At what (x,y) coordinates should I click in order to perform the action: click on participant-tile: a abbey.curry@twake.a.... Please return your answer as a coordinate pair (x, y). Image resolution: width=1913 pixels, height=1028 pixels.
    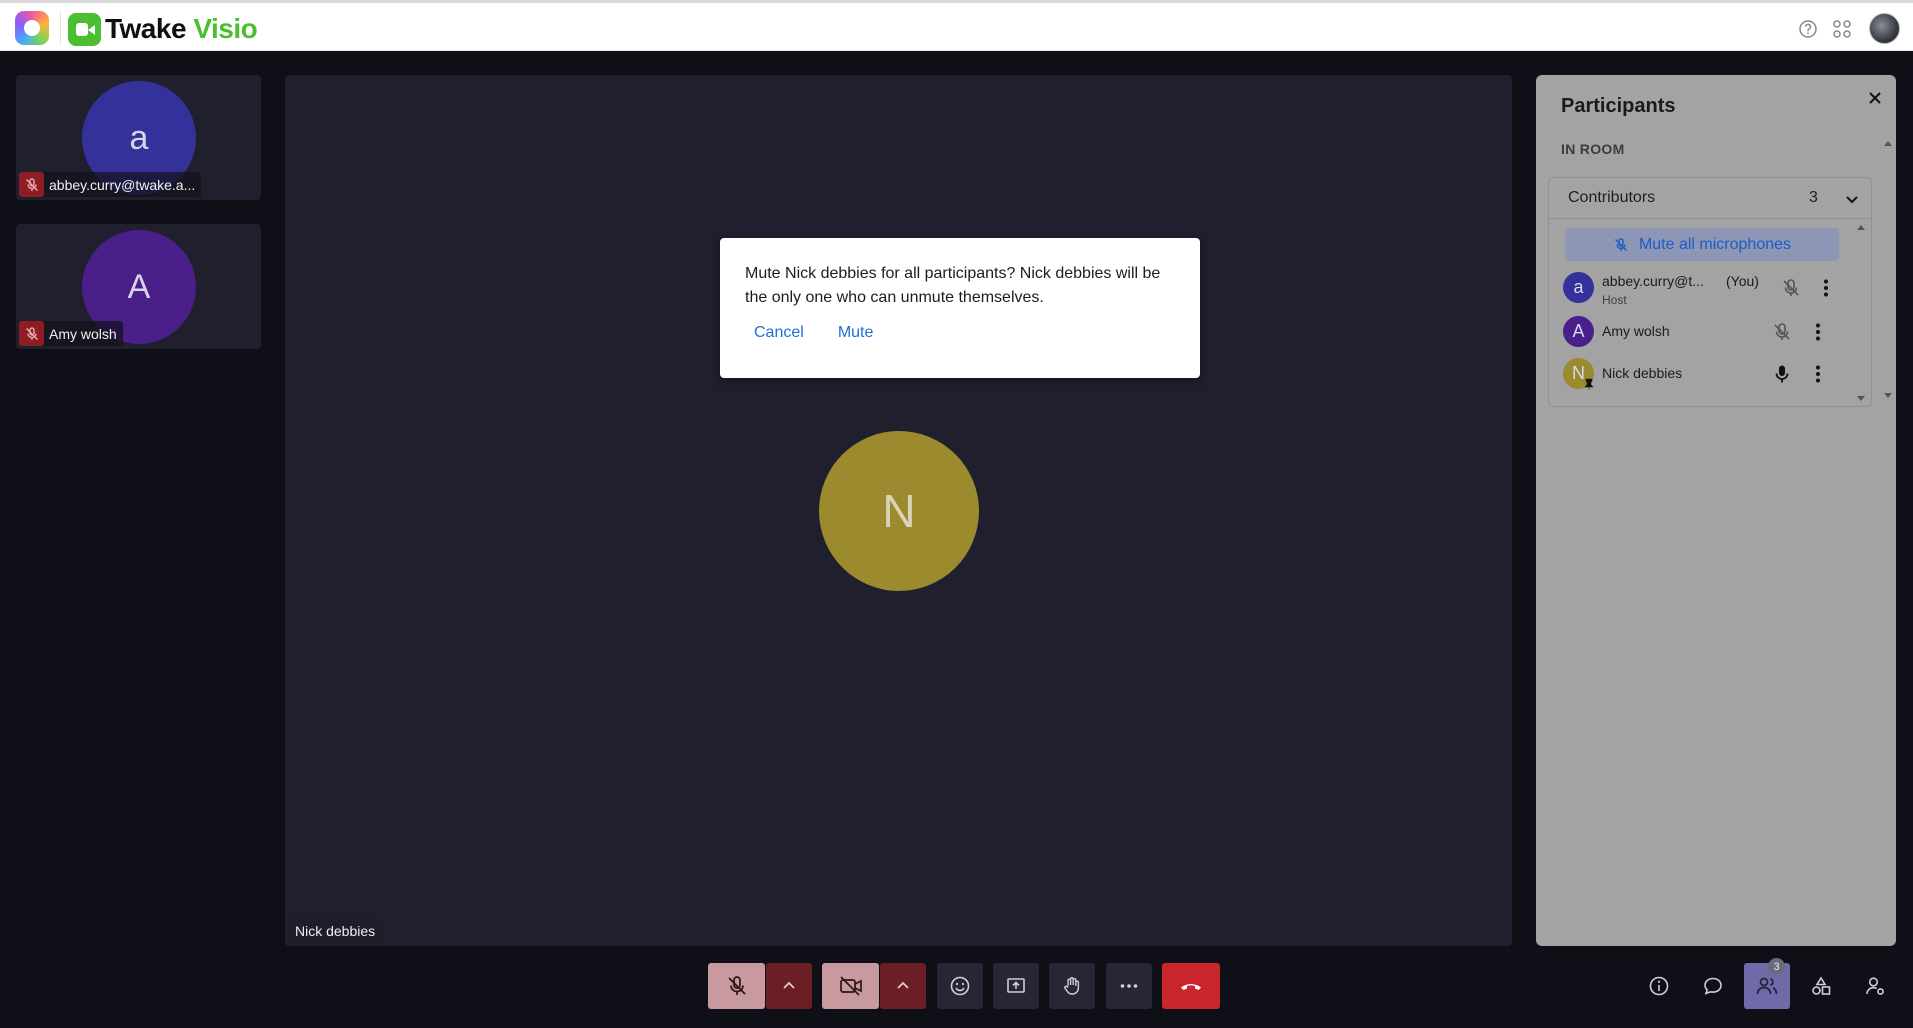
    Looking at the image, I should click on (138, 137).